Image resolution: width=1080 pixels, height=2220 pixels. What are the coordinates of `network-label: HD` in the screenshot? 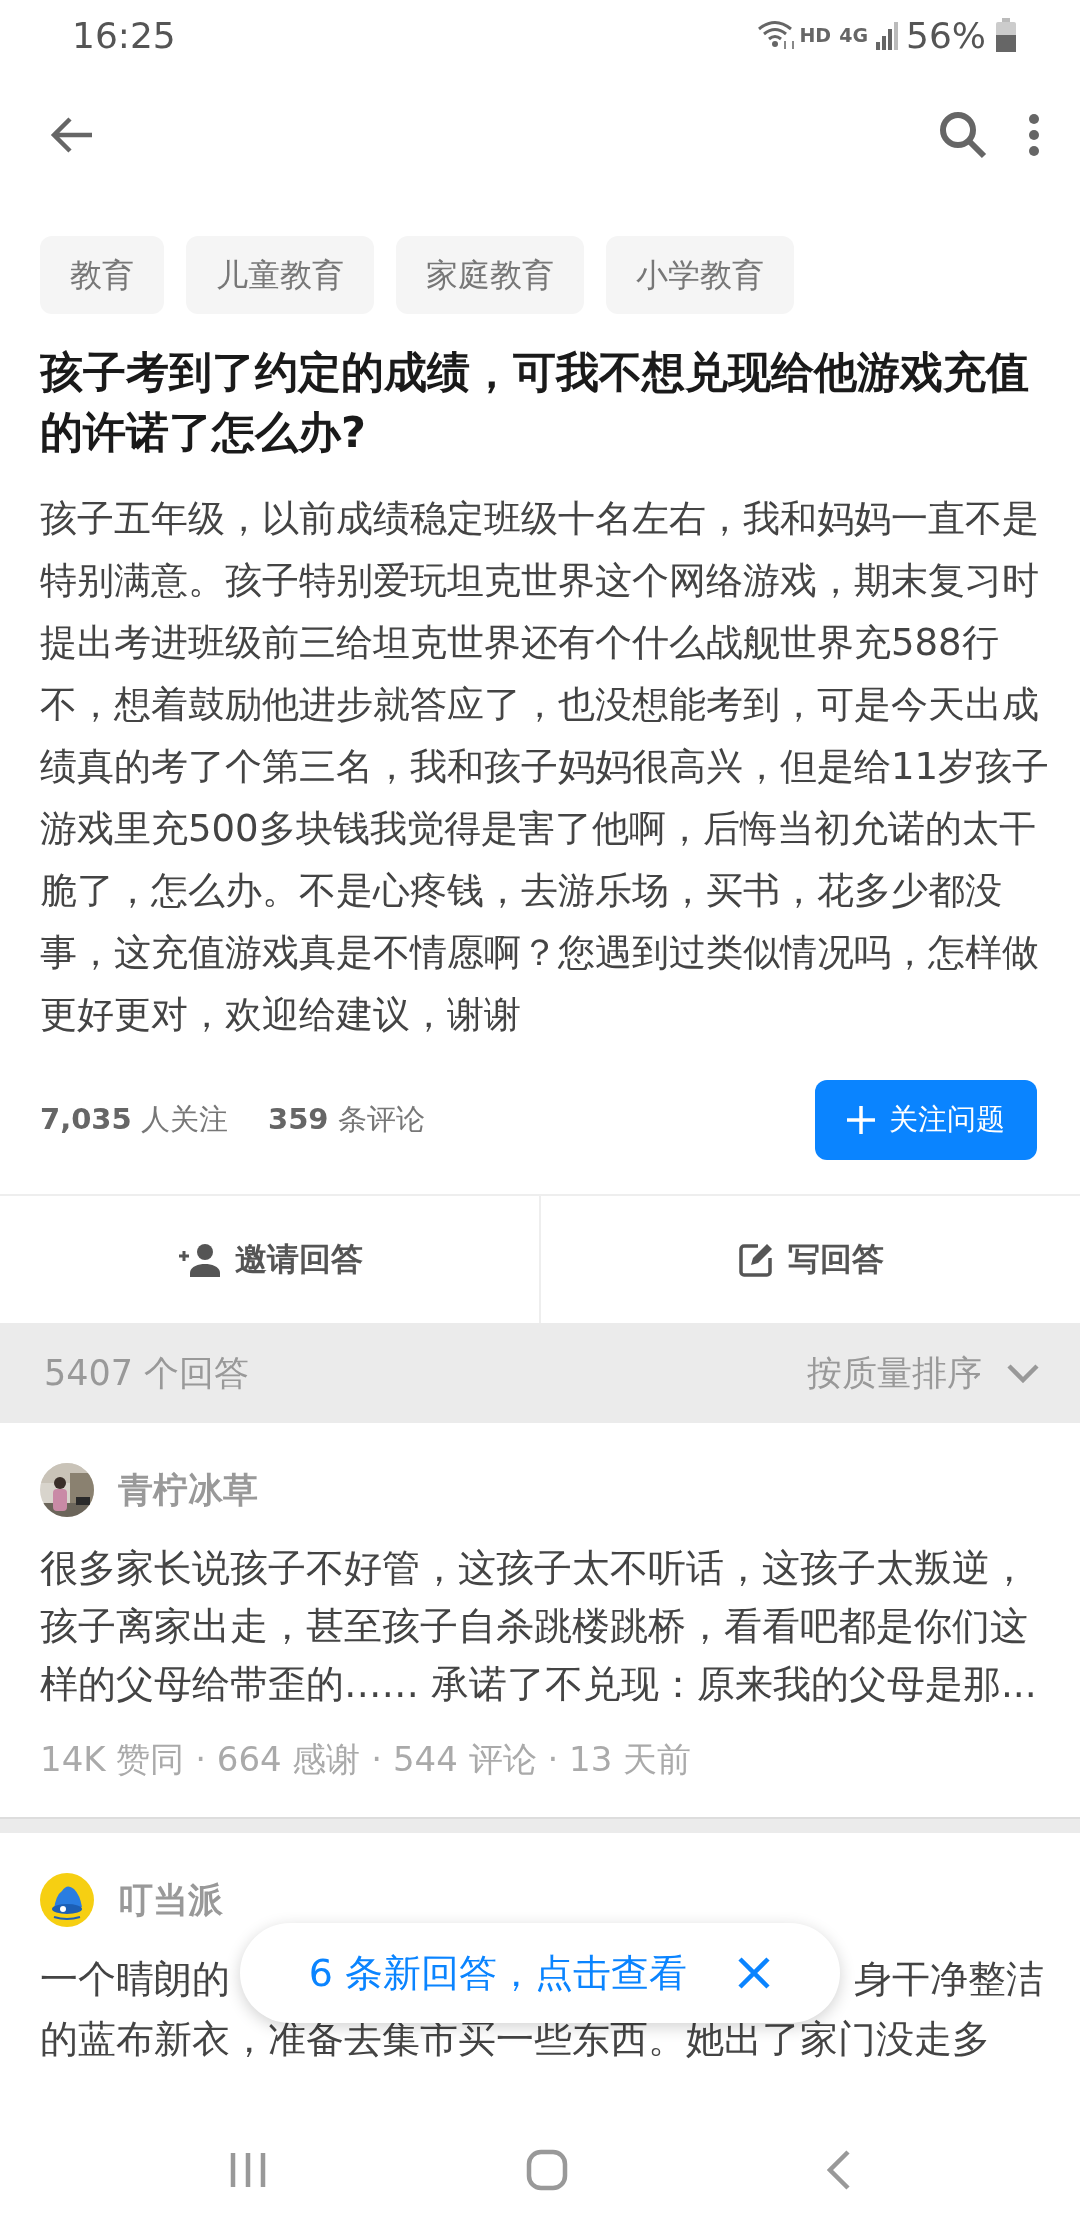 It's located at (815, 35).